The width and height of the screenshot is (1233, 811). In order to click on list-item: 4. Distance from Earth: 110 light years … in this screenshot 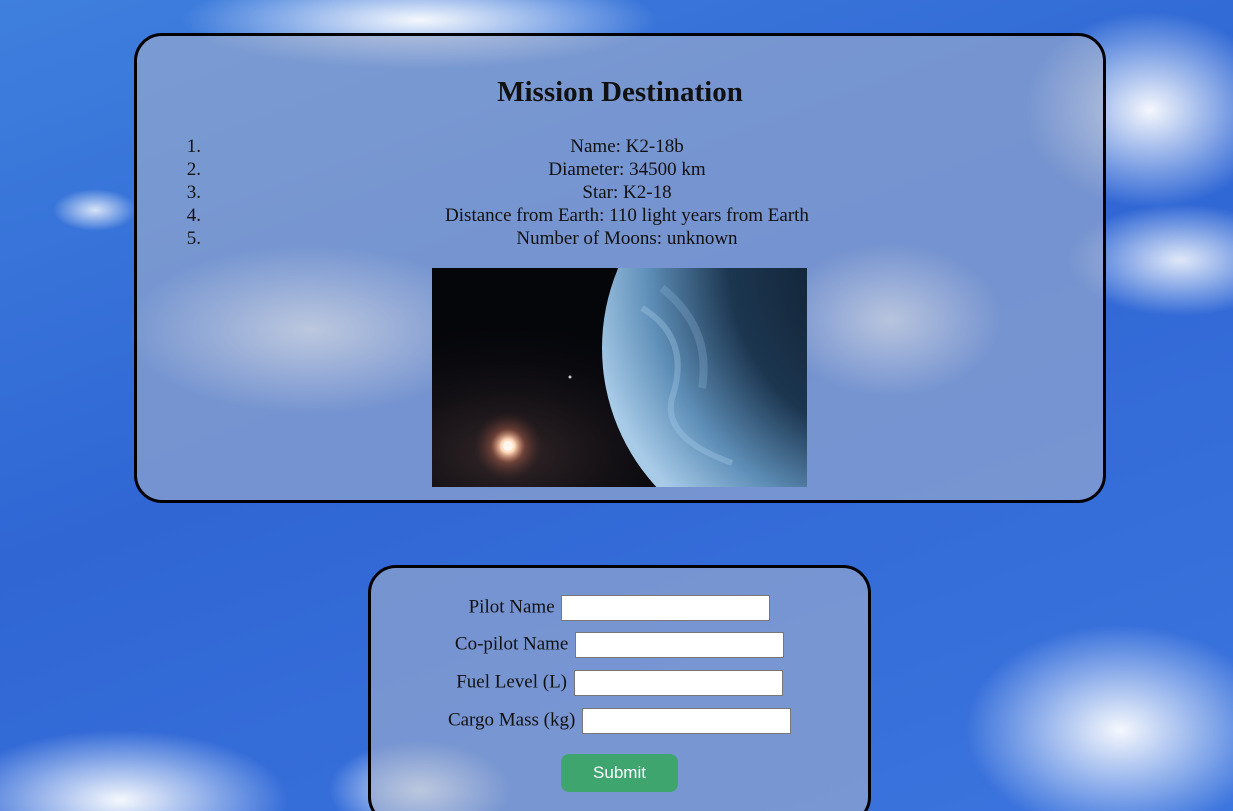, I will do `click(497, 215)`.